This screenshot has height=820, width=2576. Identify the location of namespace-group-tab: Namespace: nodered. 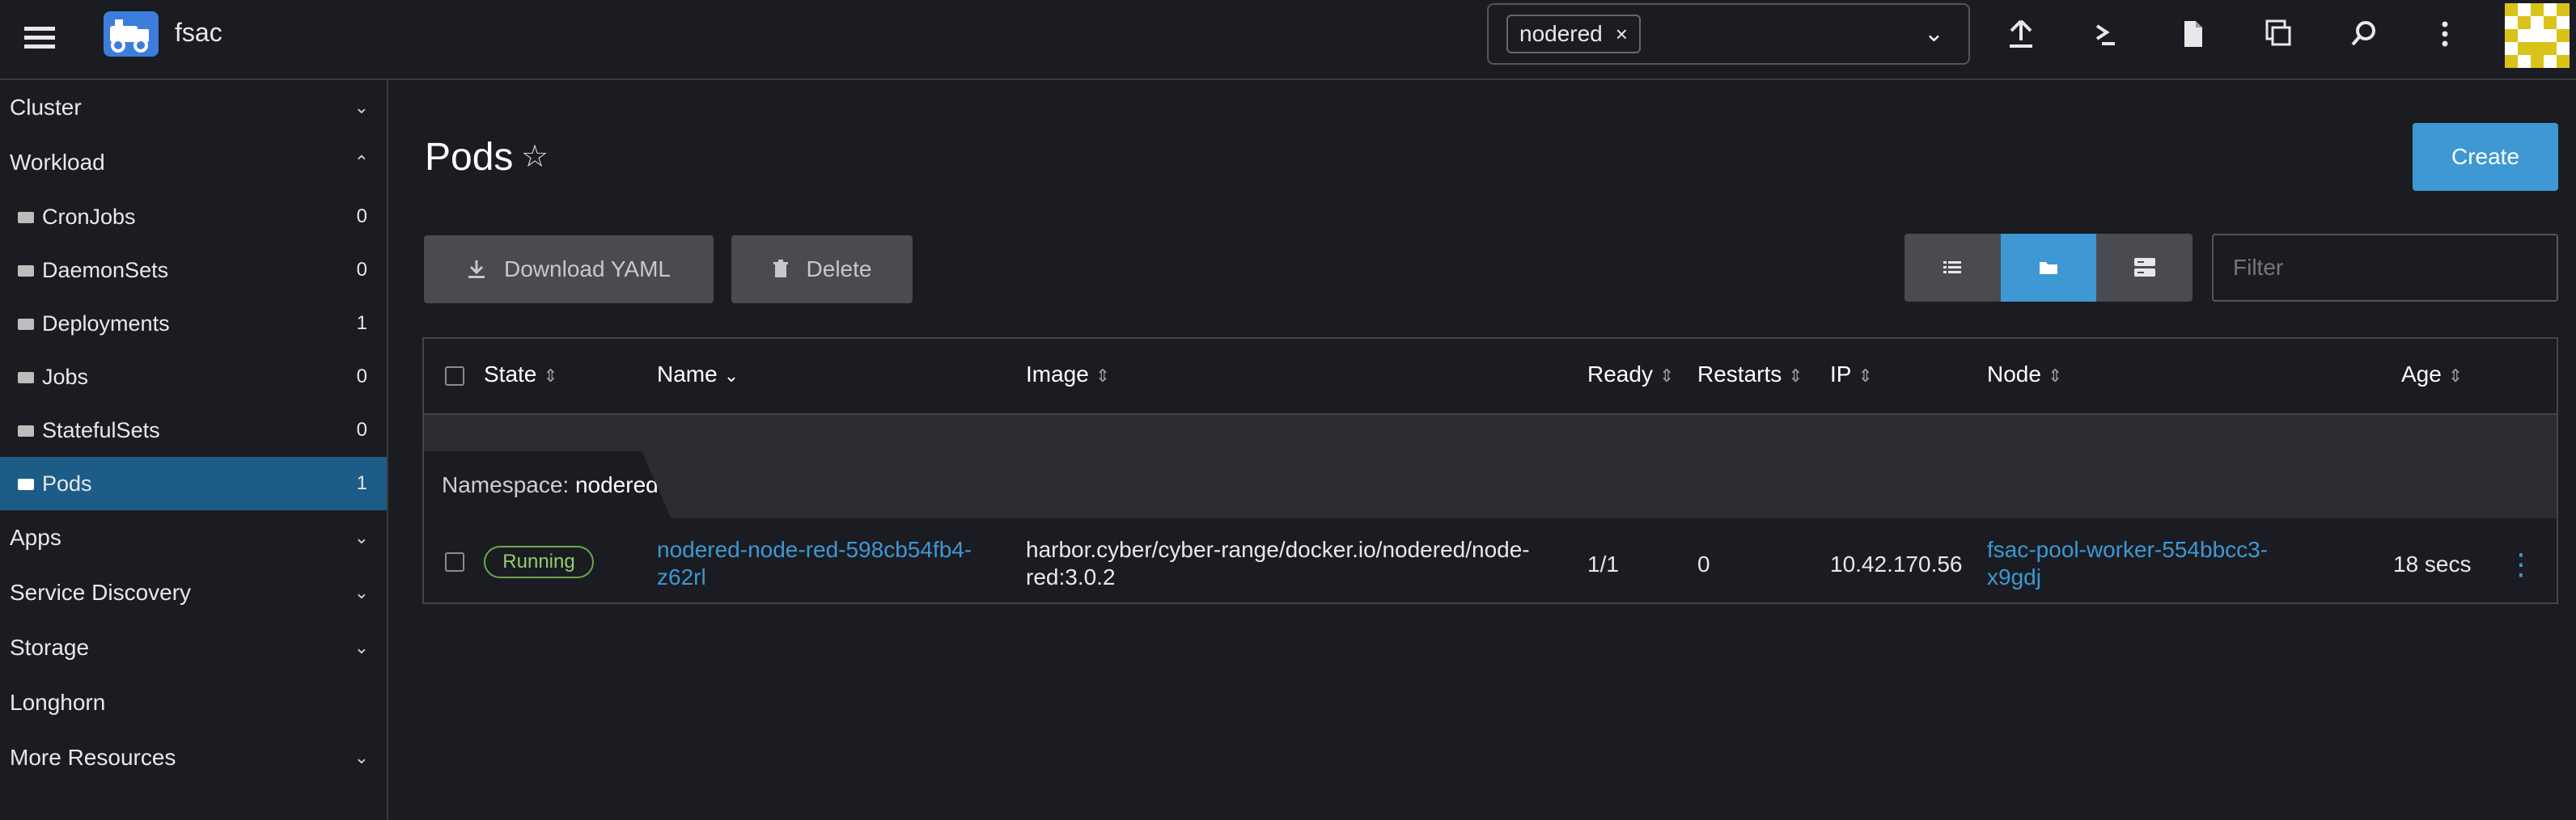
(548, 485).